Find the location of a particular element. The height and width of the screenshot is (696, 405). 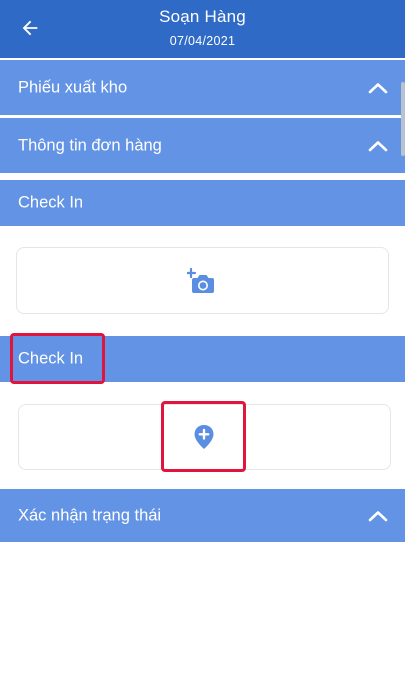

section-status-confirm-label: Xác nhận trạng thái is located at coordinates (90, 515).